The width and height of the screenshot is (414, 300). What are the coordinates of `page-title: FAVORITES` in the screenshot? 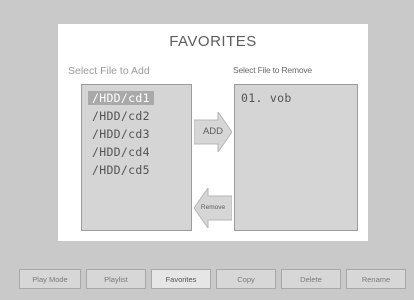 It's located at (213, 41).